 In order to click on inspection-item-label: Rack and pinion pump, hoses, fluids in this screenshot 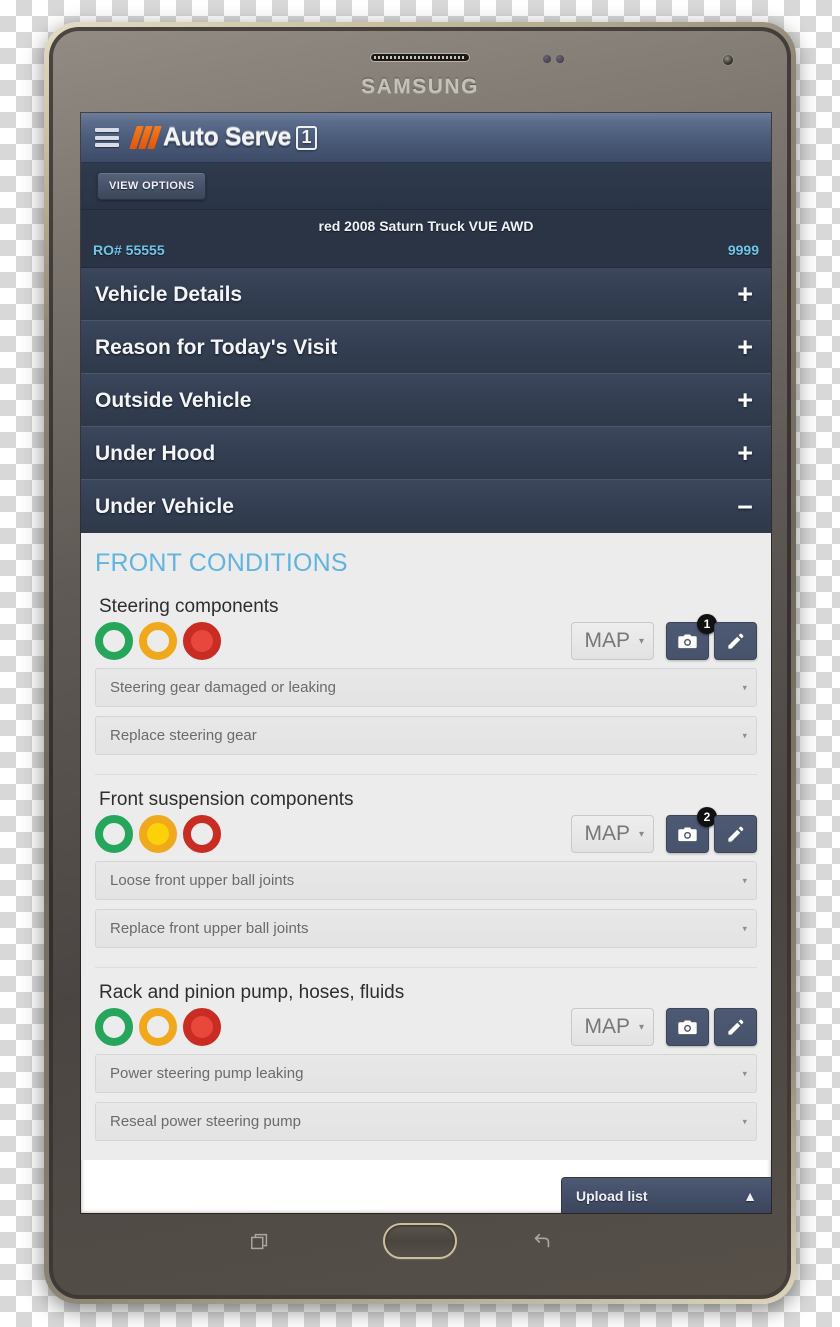, I will do `click(252, 992)`.